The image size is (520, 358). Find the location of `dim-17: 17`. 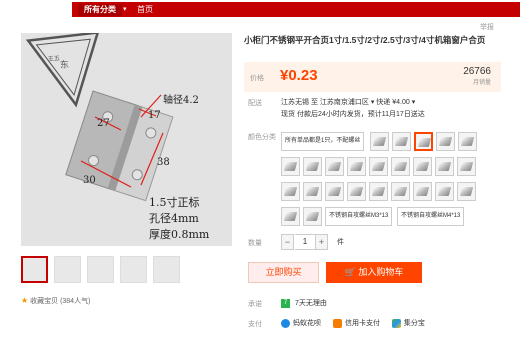

dim-17: 17 is located at coordinates (154, 115).